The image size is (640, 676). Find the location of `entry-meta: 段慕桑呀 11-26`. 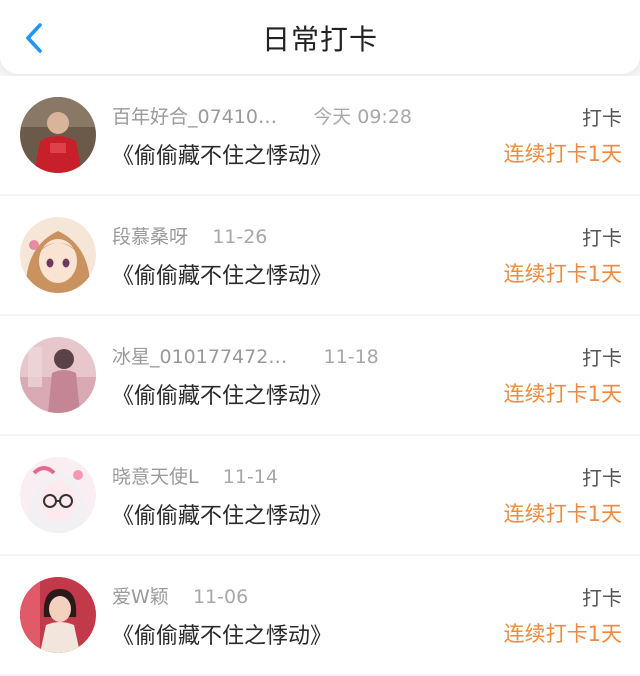

entry-meta: 段慕桑呀 11-26 is located at coordinates (189, 235).